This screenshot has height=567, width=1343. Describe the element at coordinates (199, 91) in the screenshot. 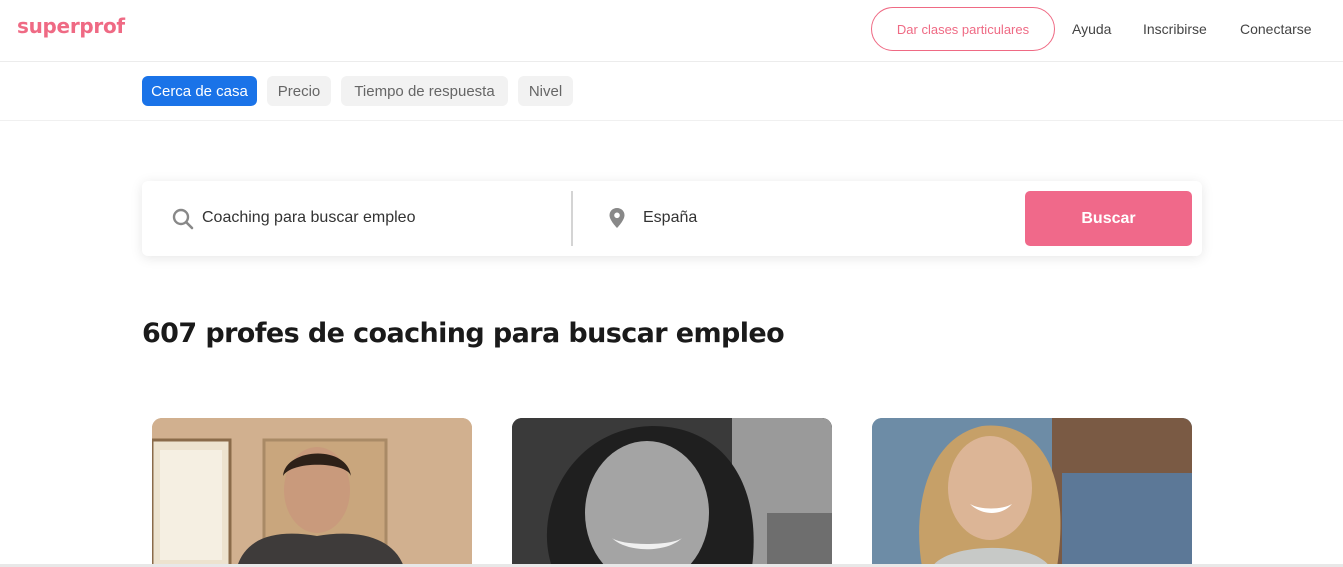

I see `filter-chip-near-home: Cerca de casa` at that location.